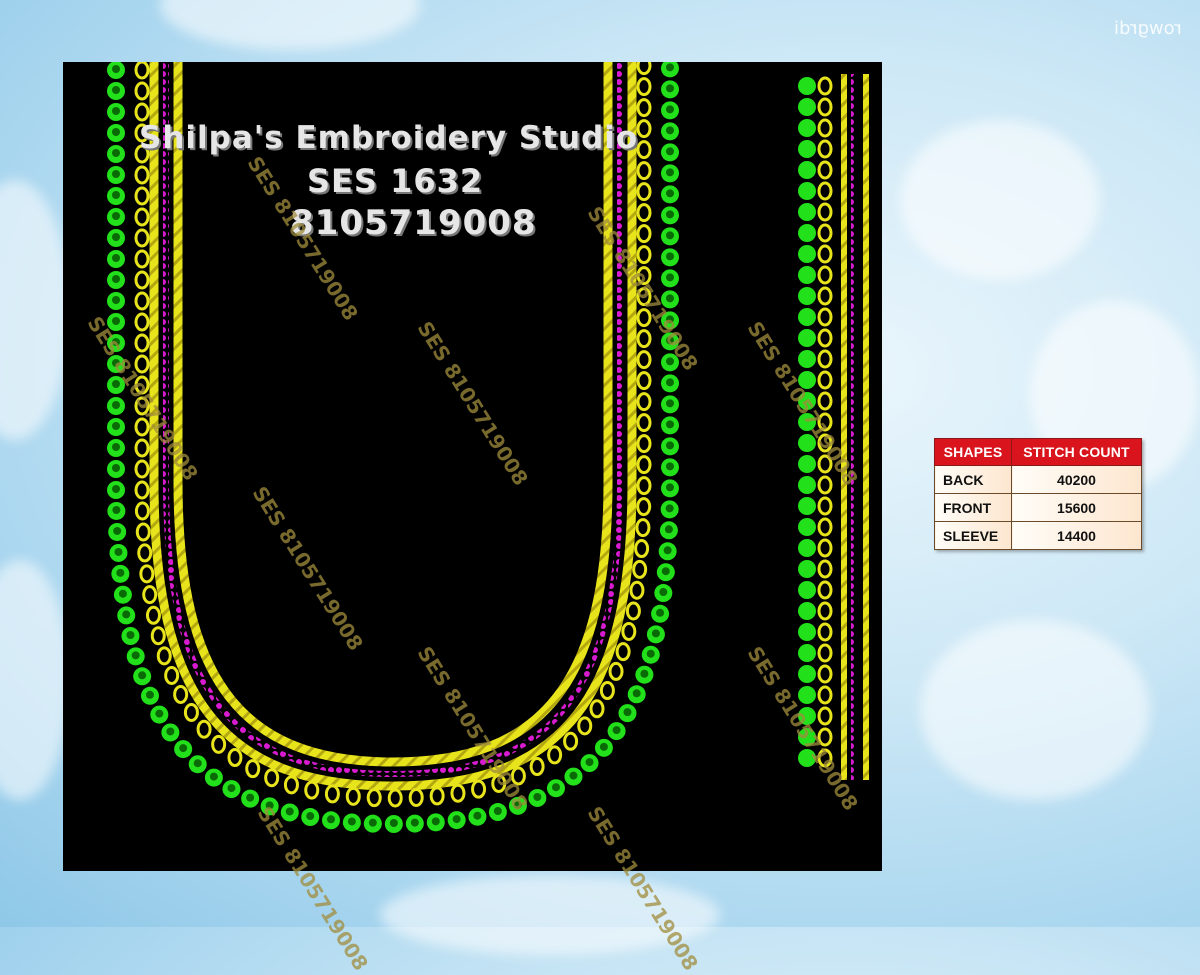 The image size is (1200, 975). I want to click on table-row: SLEEVE 14400, so click(1038, 535).